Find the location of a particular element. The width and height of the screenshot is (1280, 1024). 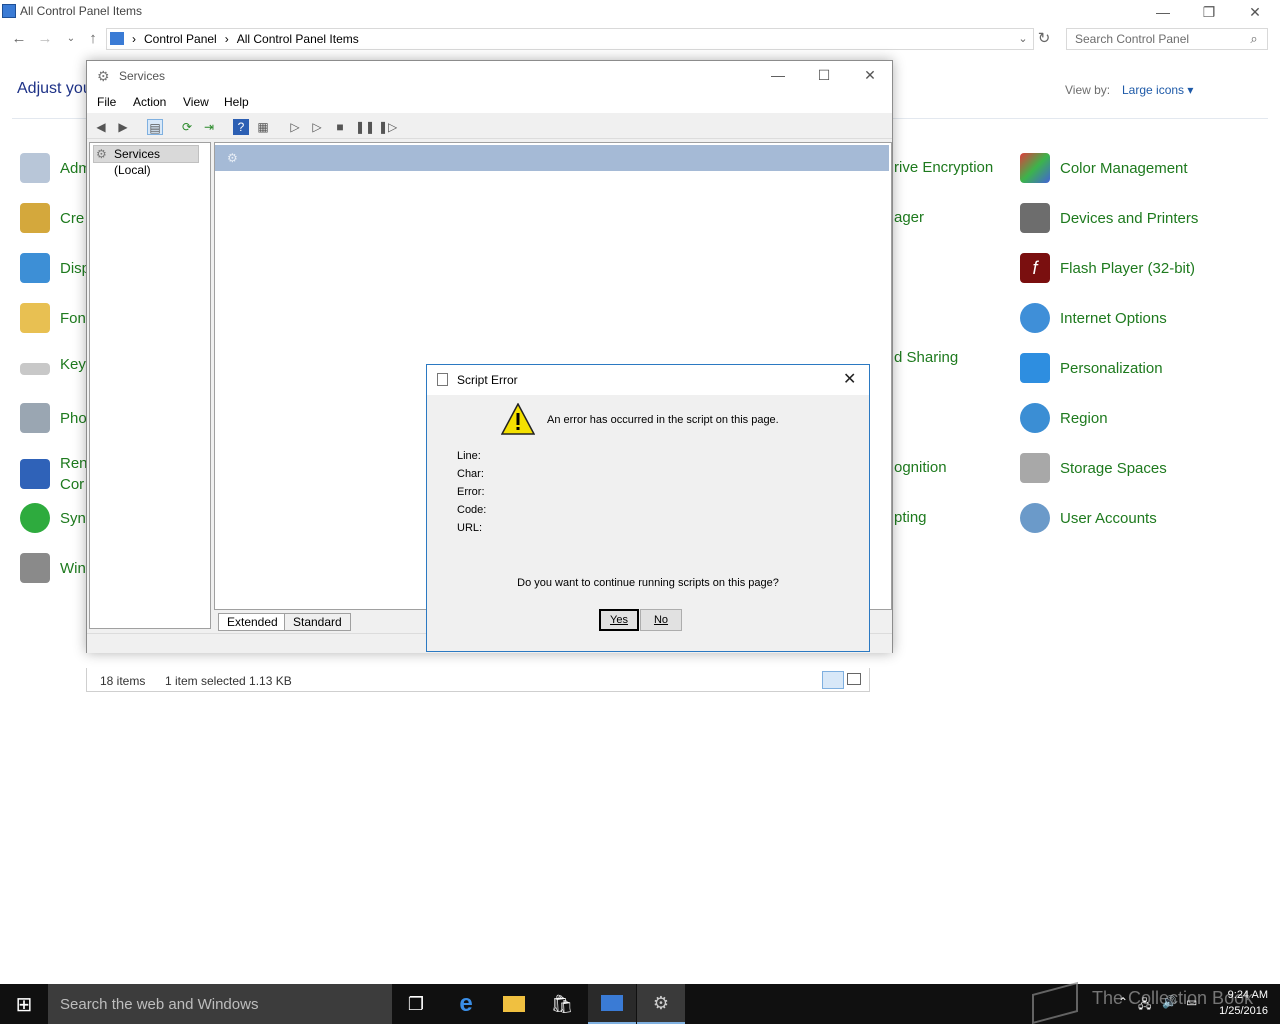

cp-item-sync-center: Syn is located at coordinates (53, 518).